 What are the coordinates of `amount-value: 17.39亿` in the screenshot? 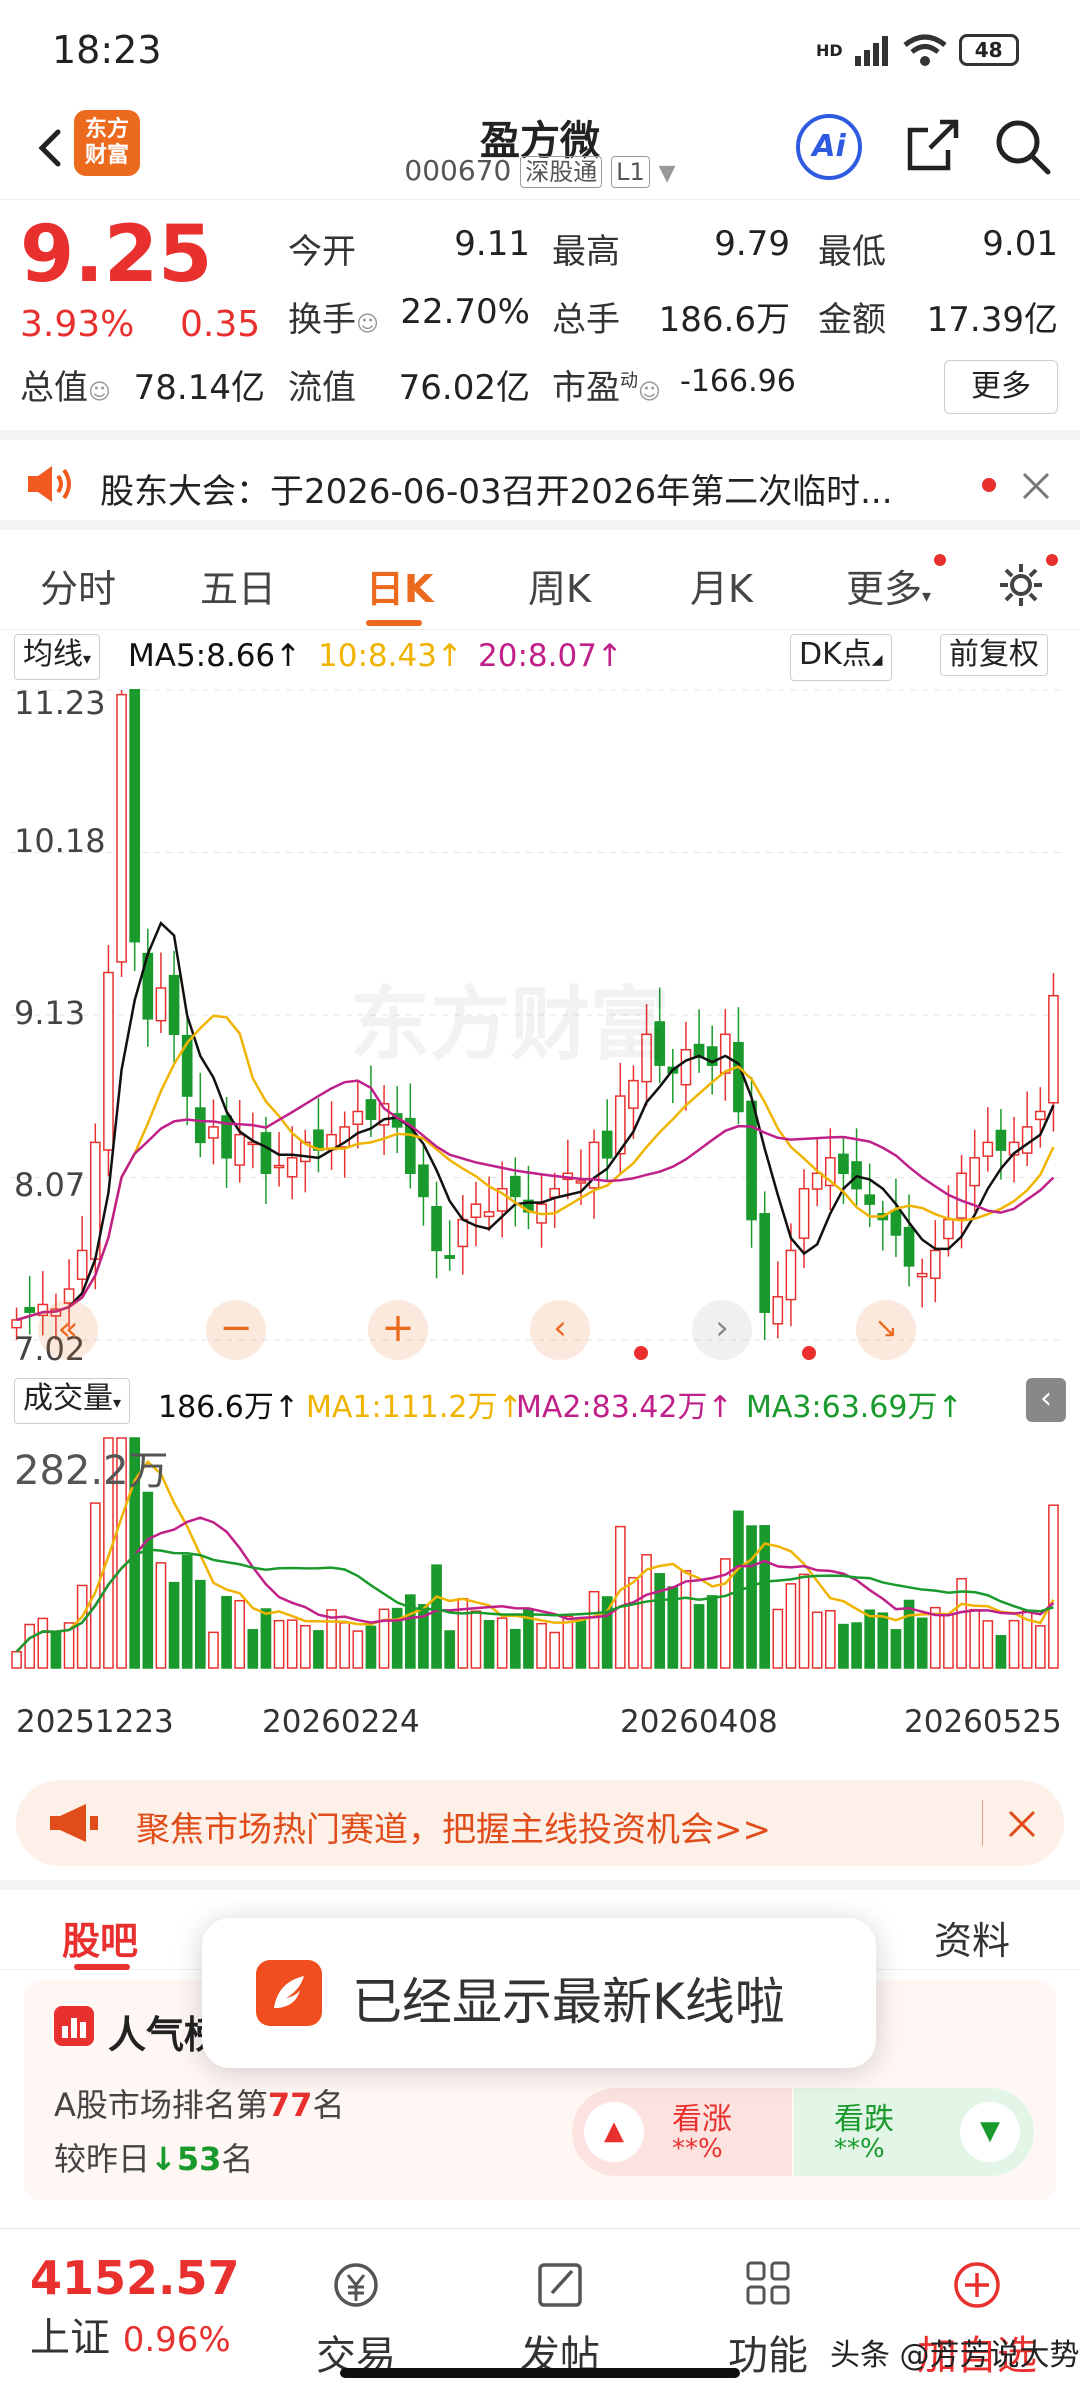 It's located at (992, 320).